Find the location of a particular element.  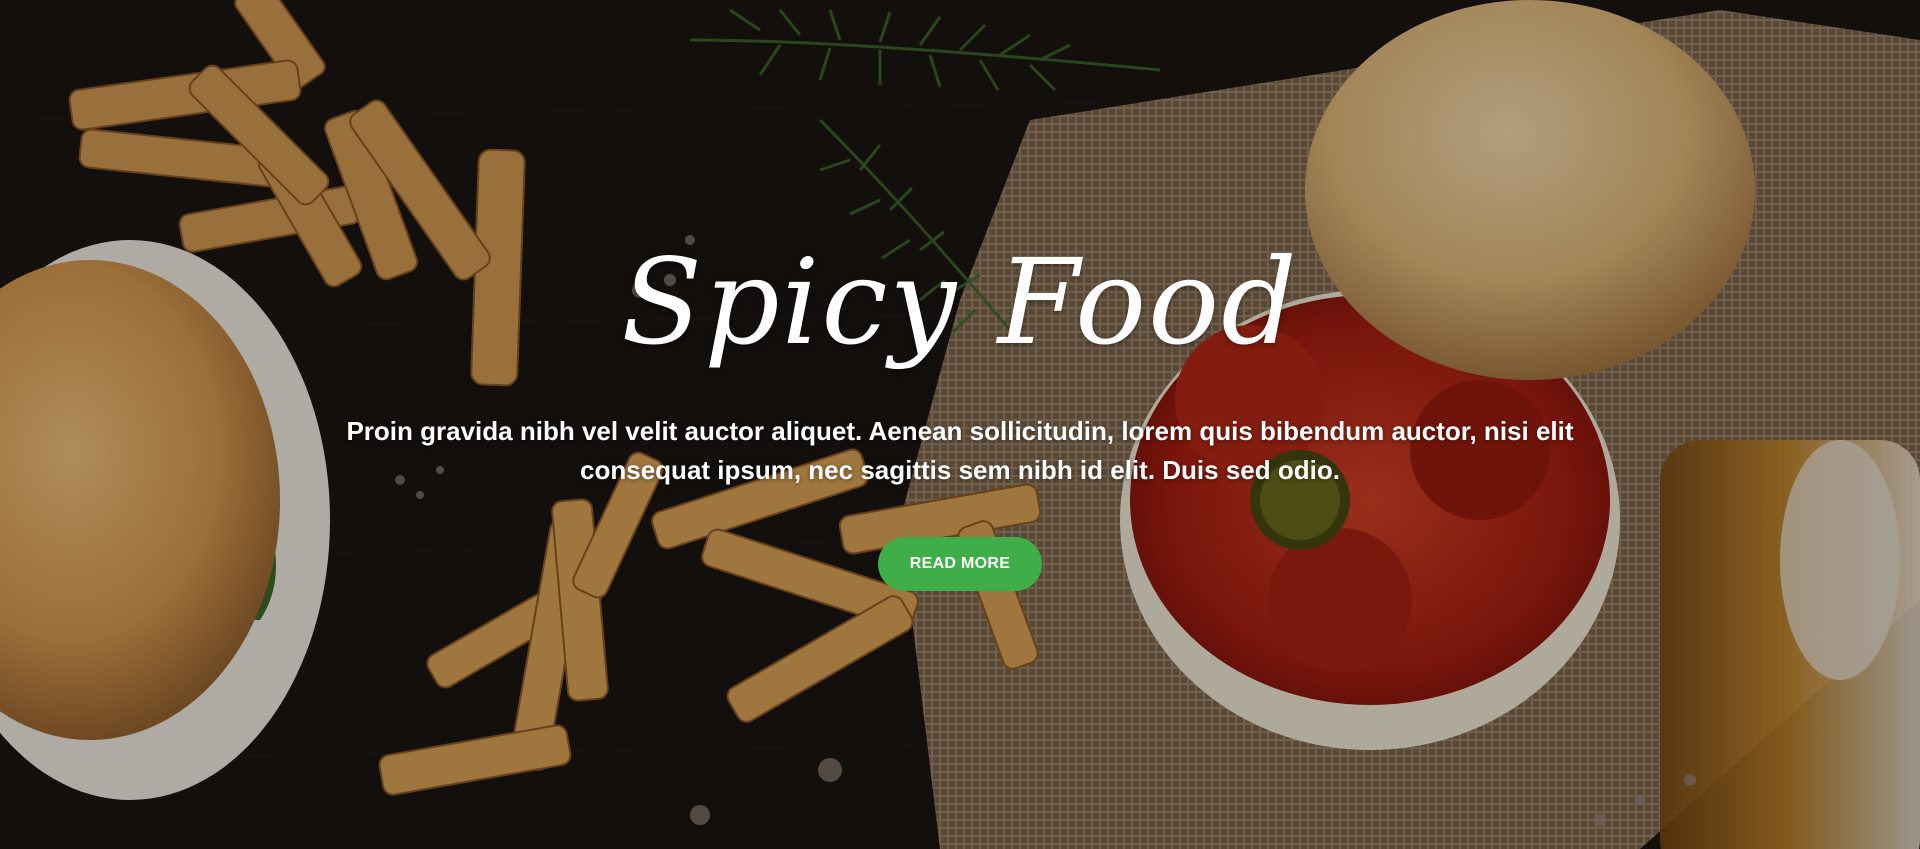

read-more-button: READ MORE is located at coordinates (960, 564).